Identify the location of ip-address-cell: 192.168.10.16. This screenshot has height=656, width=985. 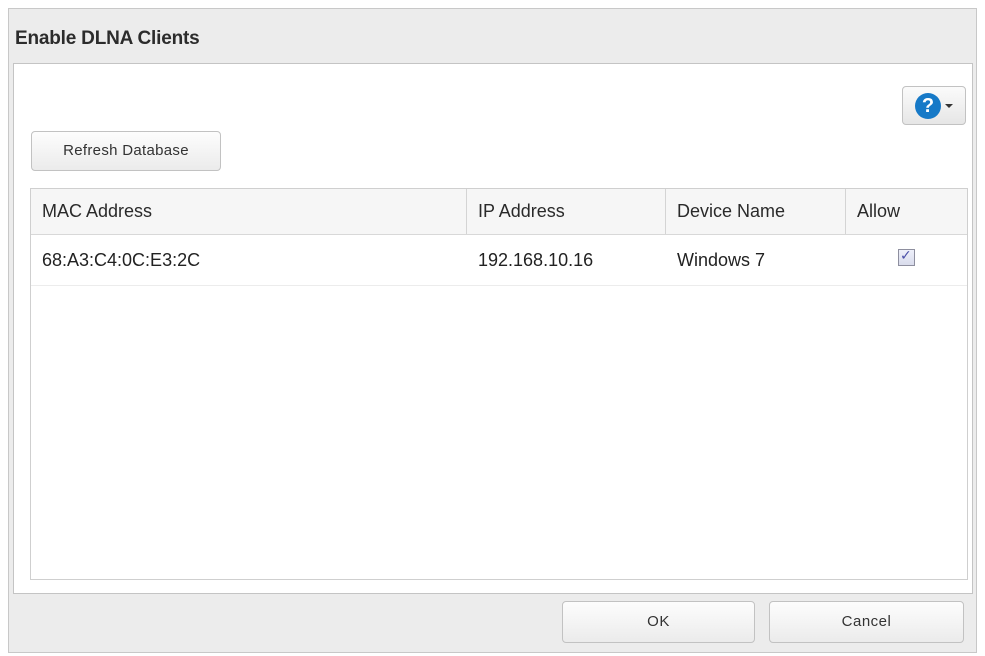
(536, 260).